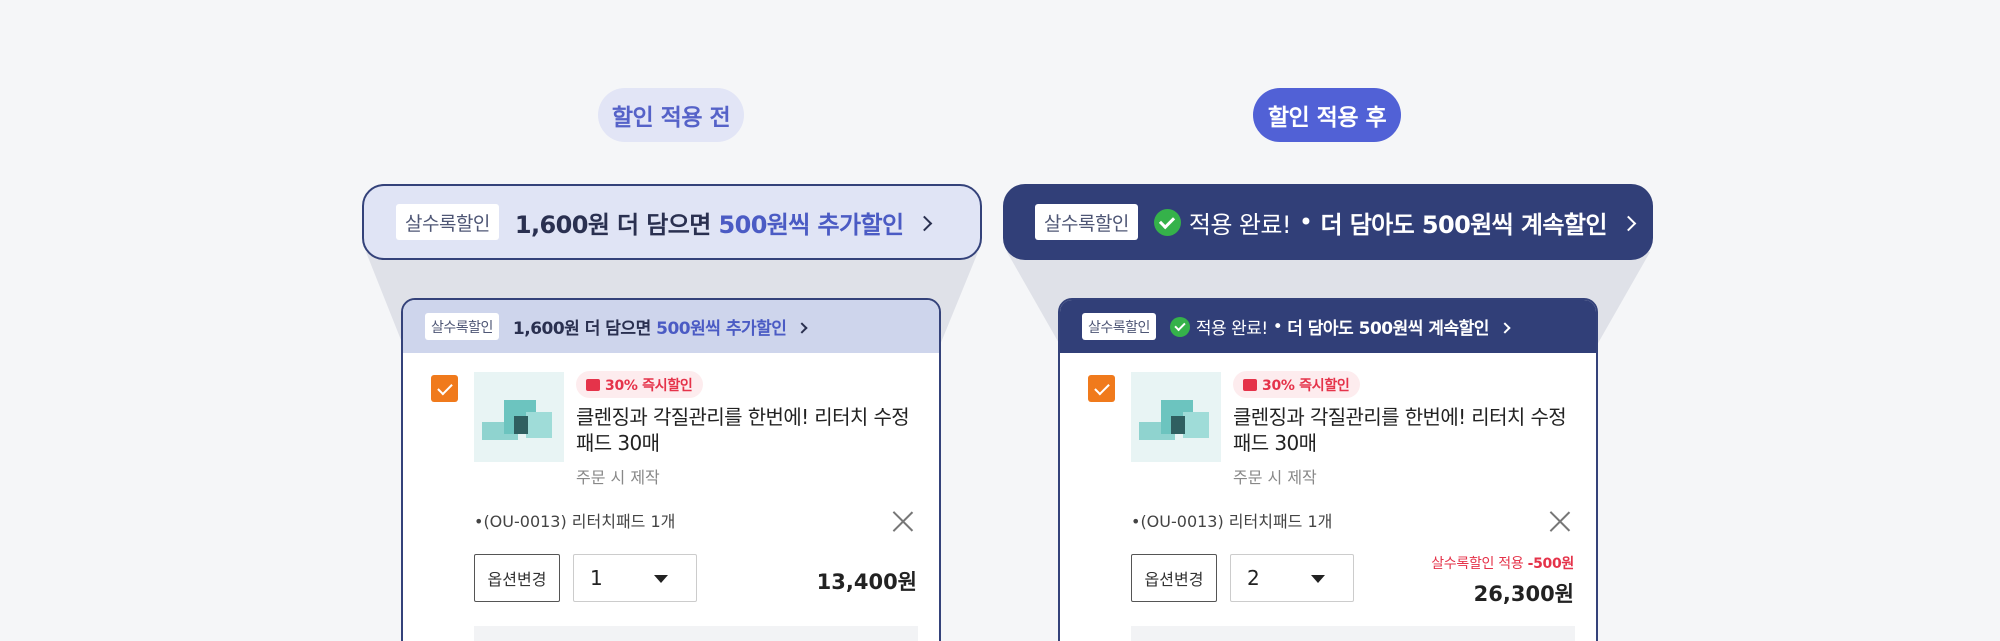  Describe the element at coordinates (635, 578) in the screenshot. I see `quantity-select: 1` at that location.